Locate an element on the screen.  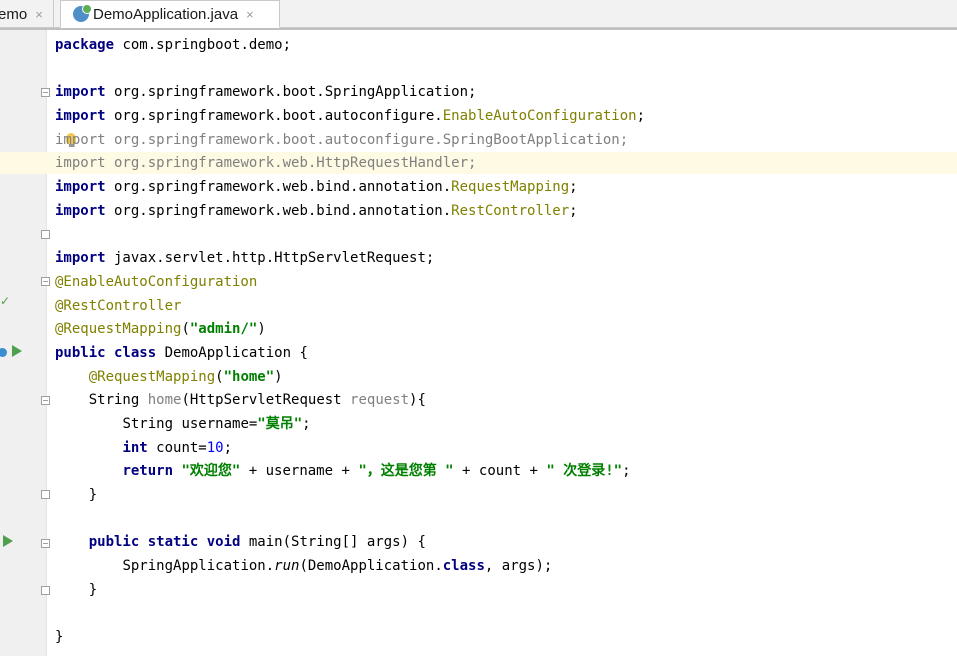
code-text: javax.servlet.http.HttpServletRequest; is located at coordinates (270, 258).